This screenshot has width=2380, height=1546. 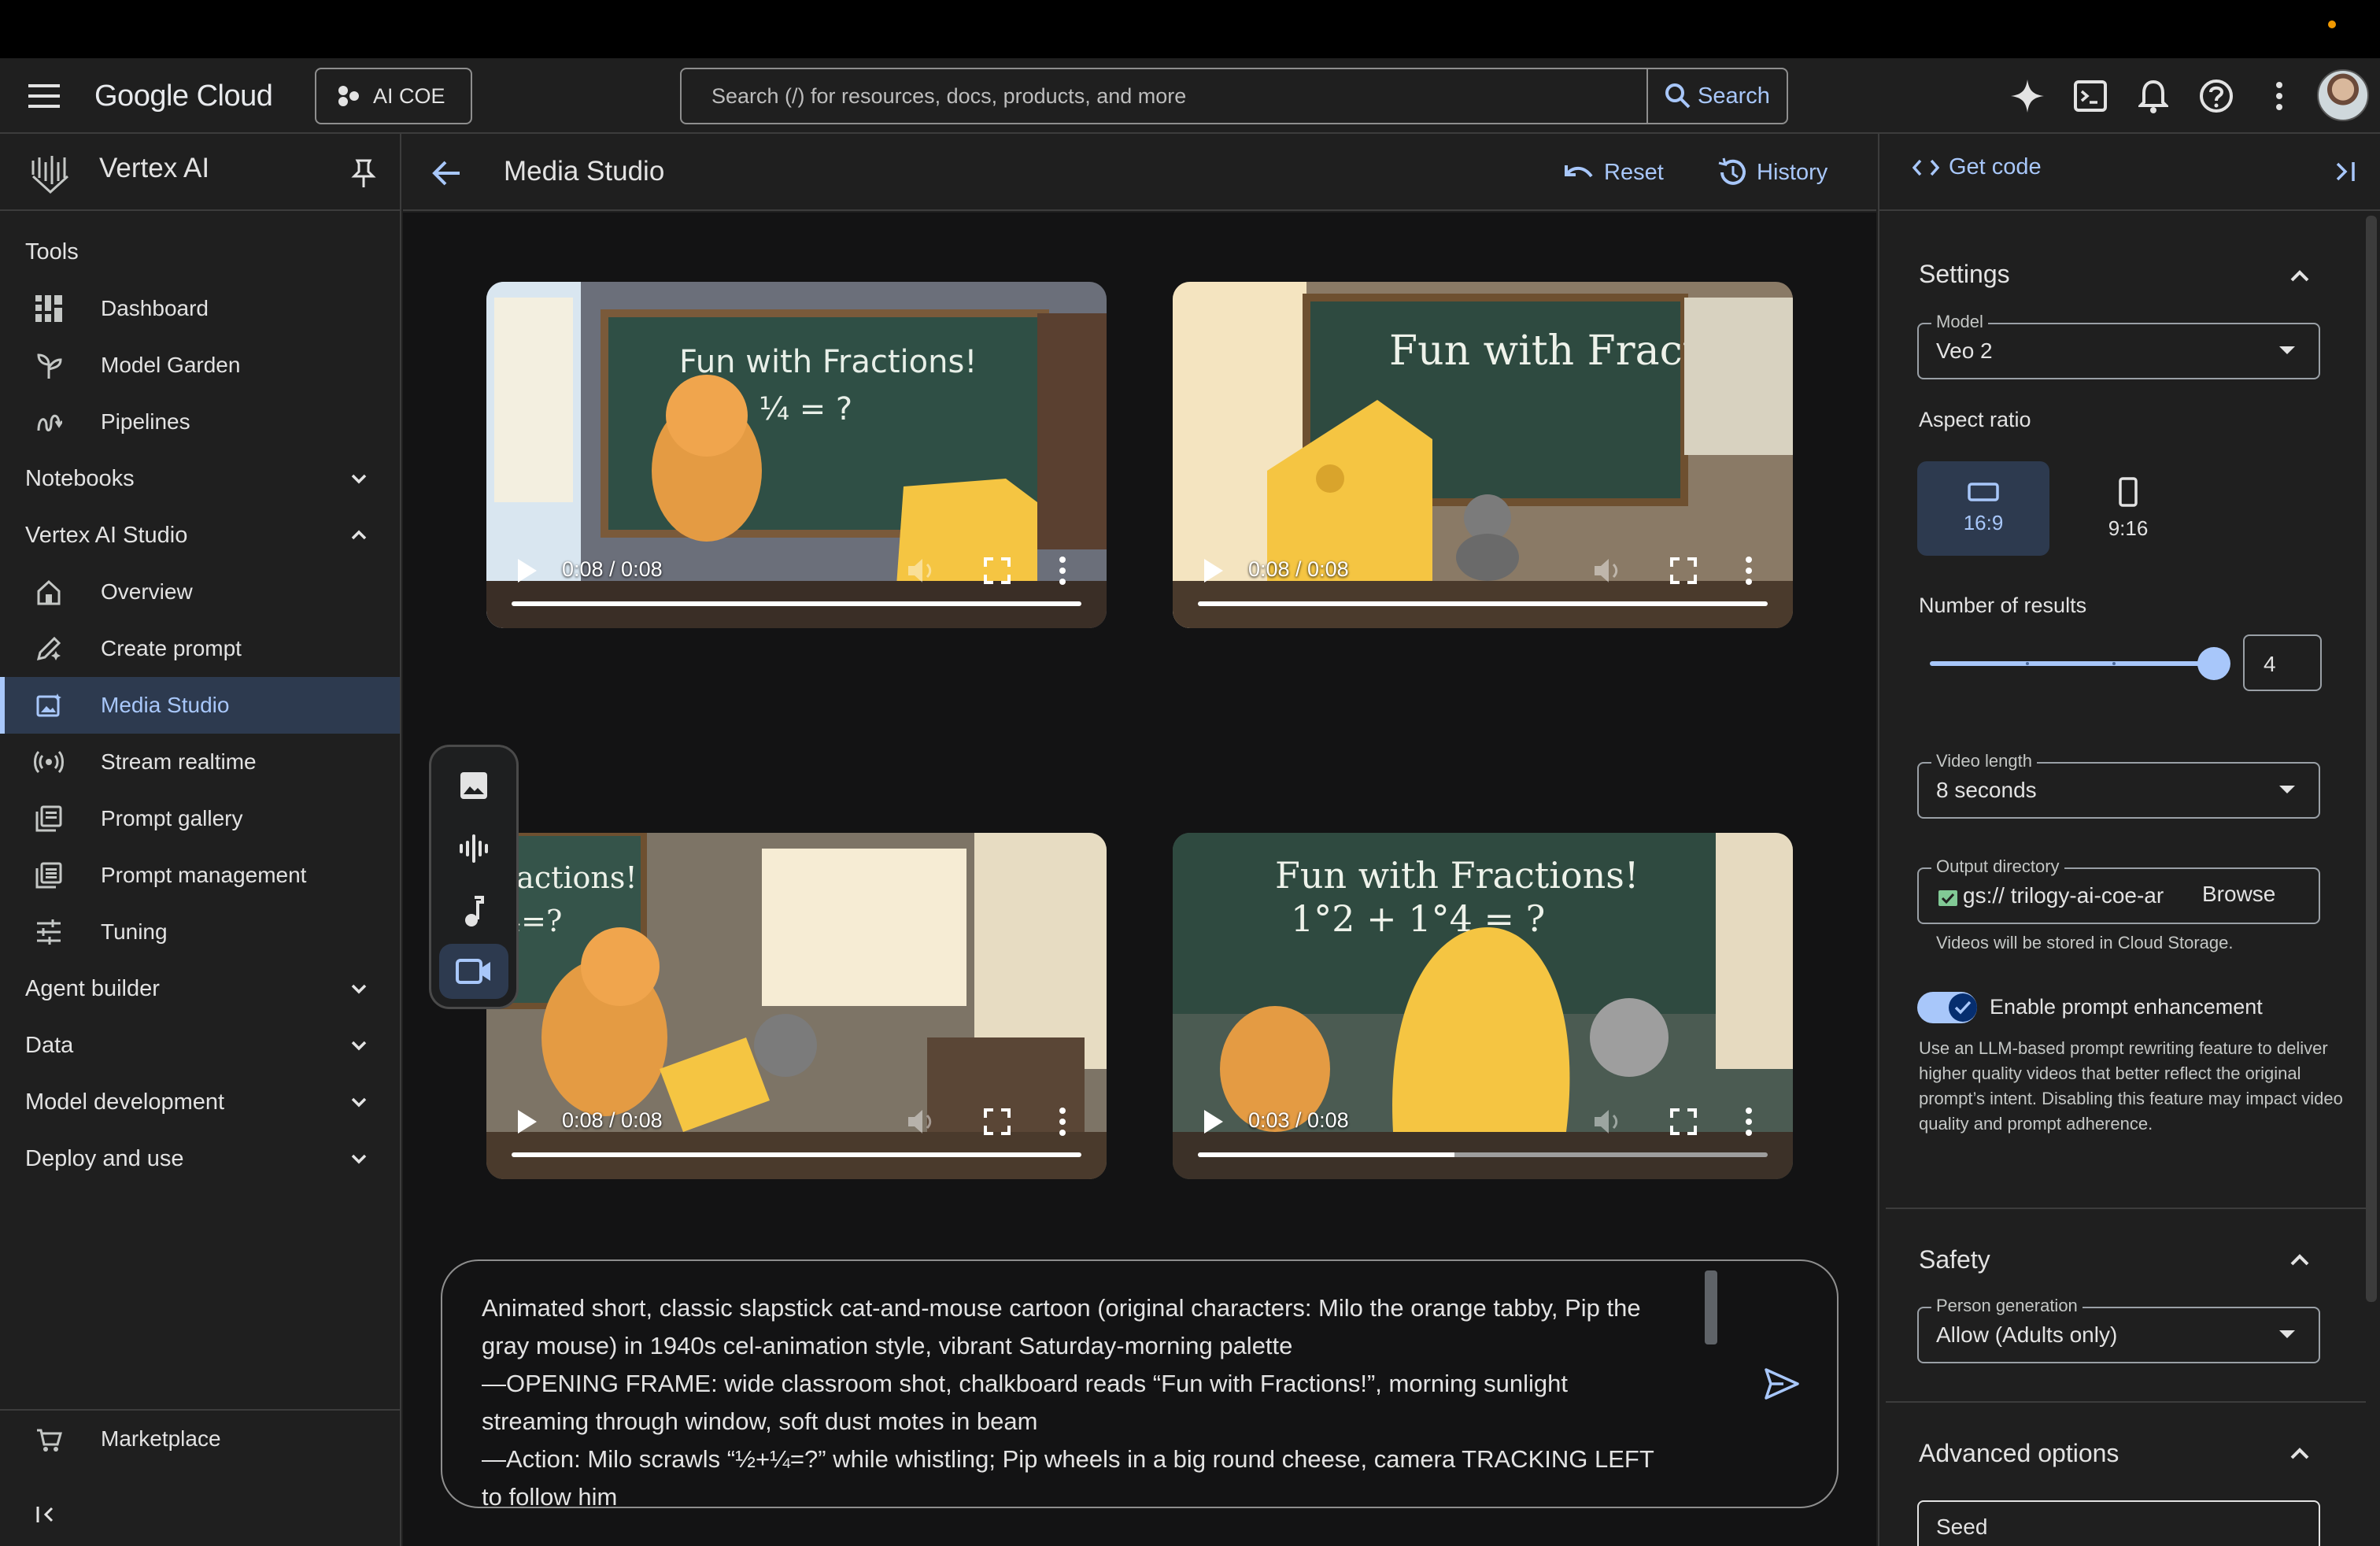 What do you see at coordinates (2238, 894) in the screenshot?
I see `browse-button: Browse` at bounding box center [2238, 894].